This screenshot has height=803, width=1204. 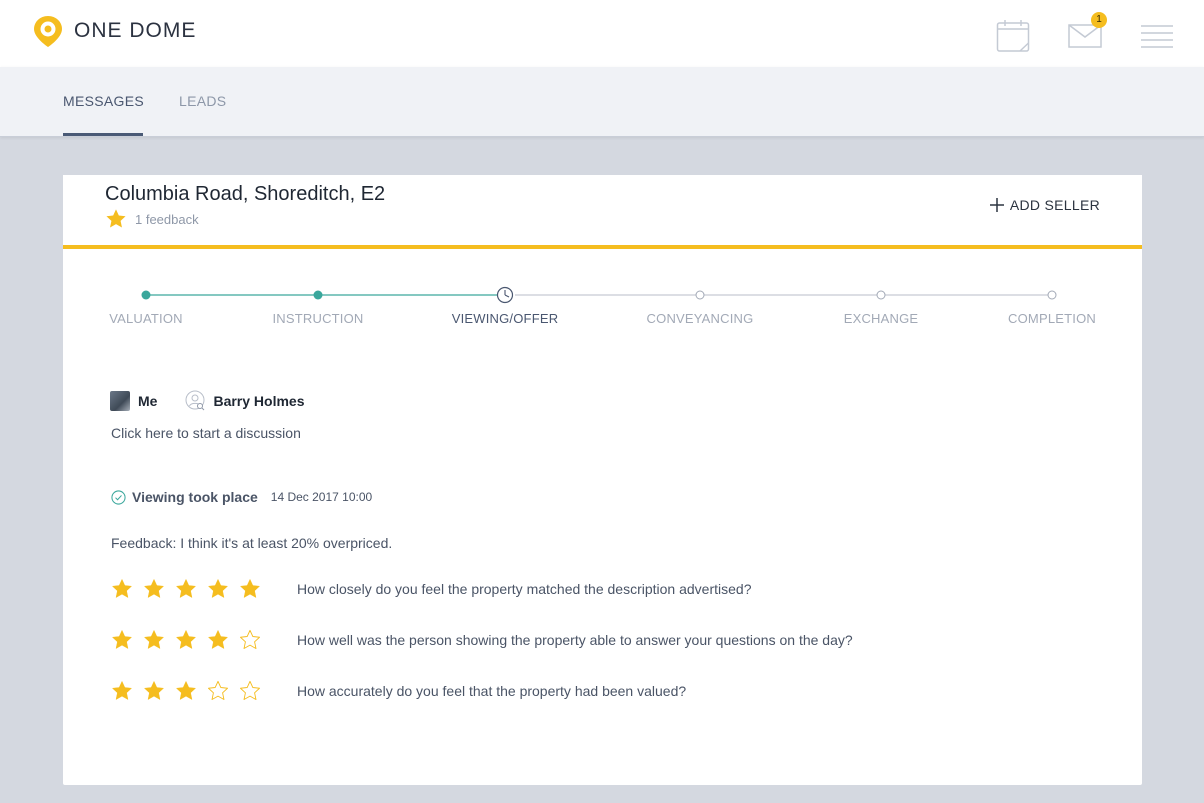 I want to click on step-label-valuation: VALUATION, so click(x=146, y=318).